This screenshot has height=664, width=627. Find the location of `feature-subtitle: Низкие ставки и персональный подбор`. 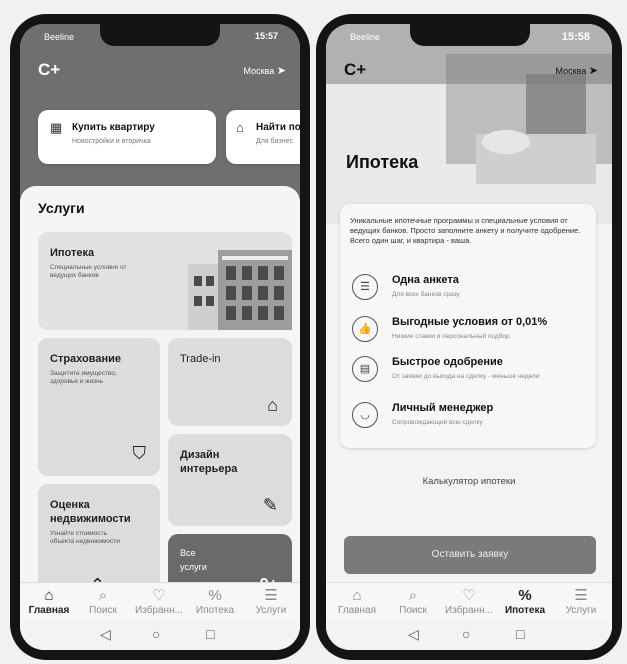

feature-subtitle: Низкие ставки и персональный подбор is located at coordinates (451, 336).